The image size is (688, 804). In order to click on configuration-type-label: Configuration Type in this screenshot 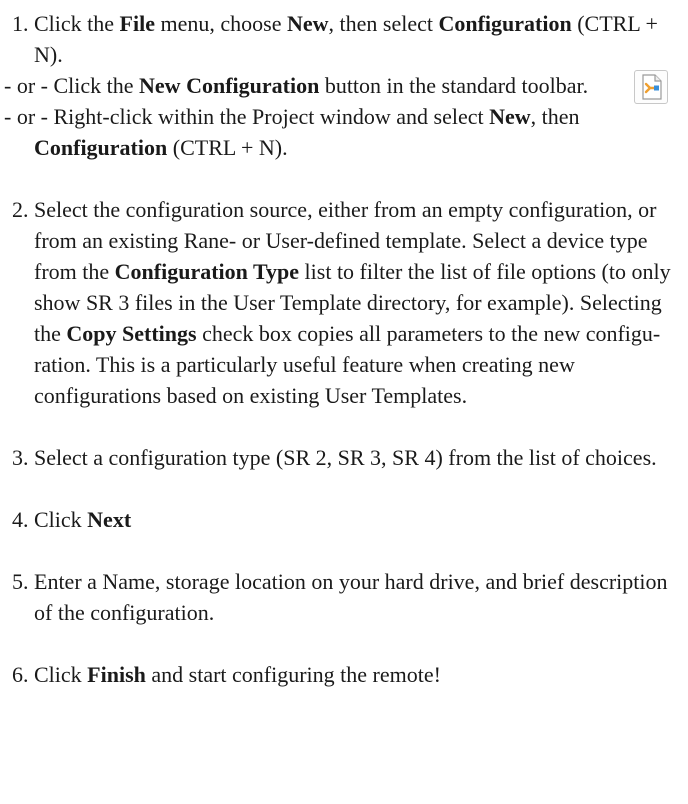, I will do `click(207, 271)`.